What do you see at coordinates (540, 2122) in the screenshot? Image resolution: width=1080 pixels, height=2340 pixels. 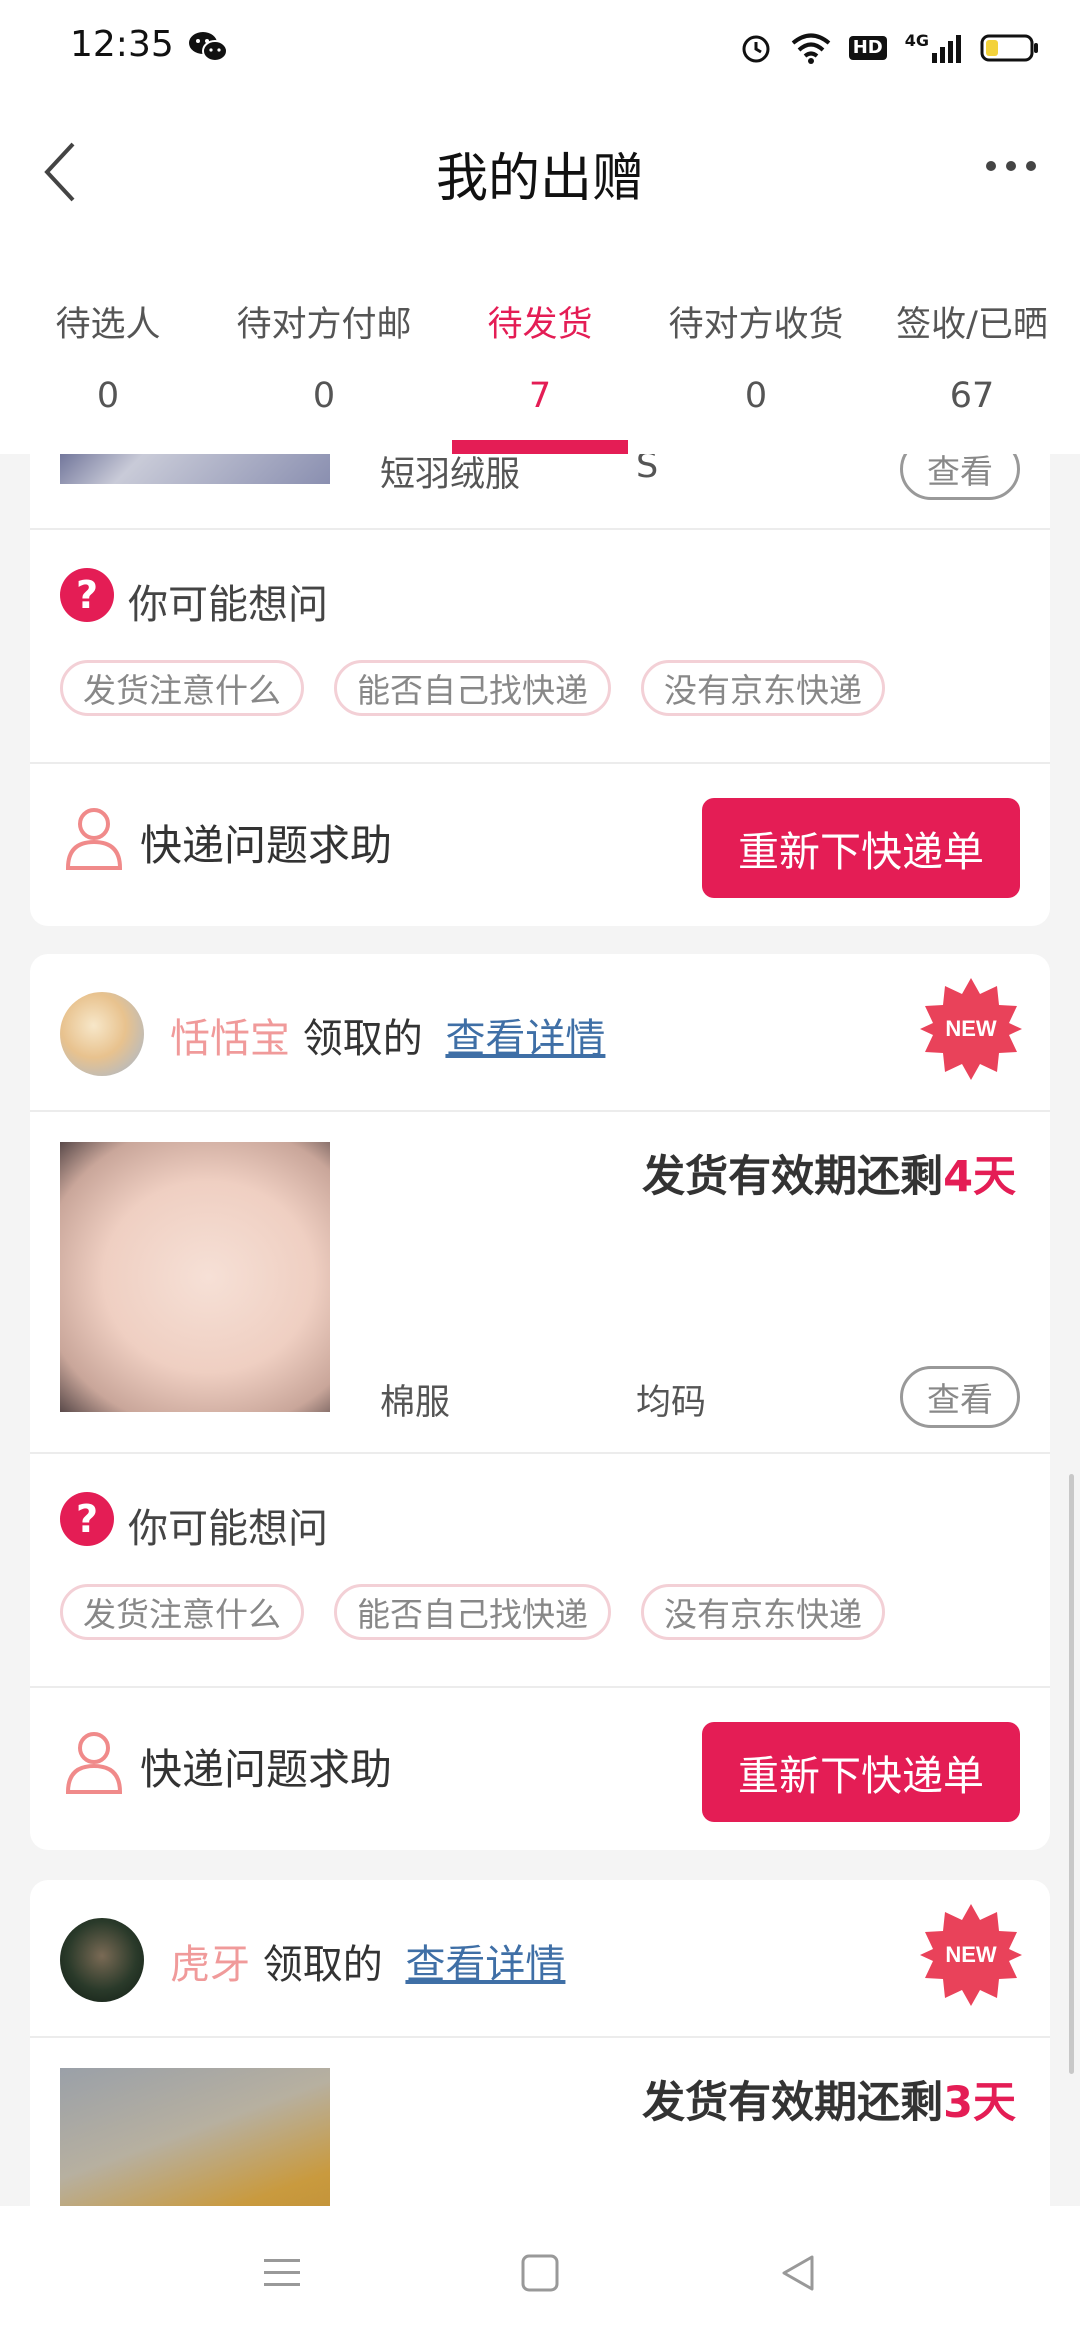 I see `product-row: 发货有效期还剩3天` at bounding box center [540, 2122].